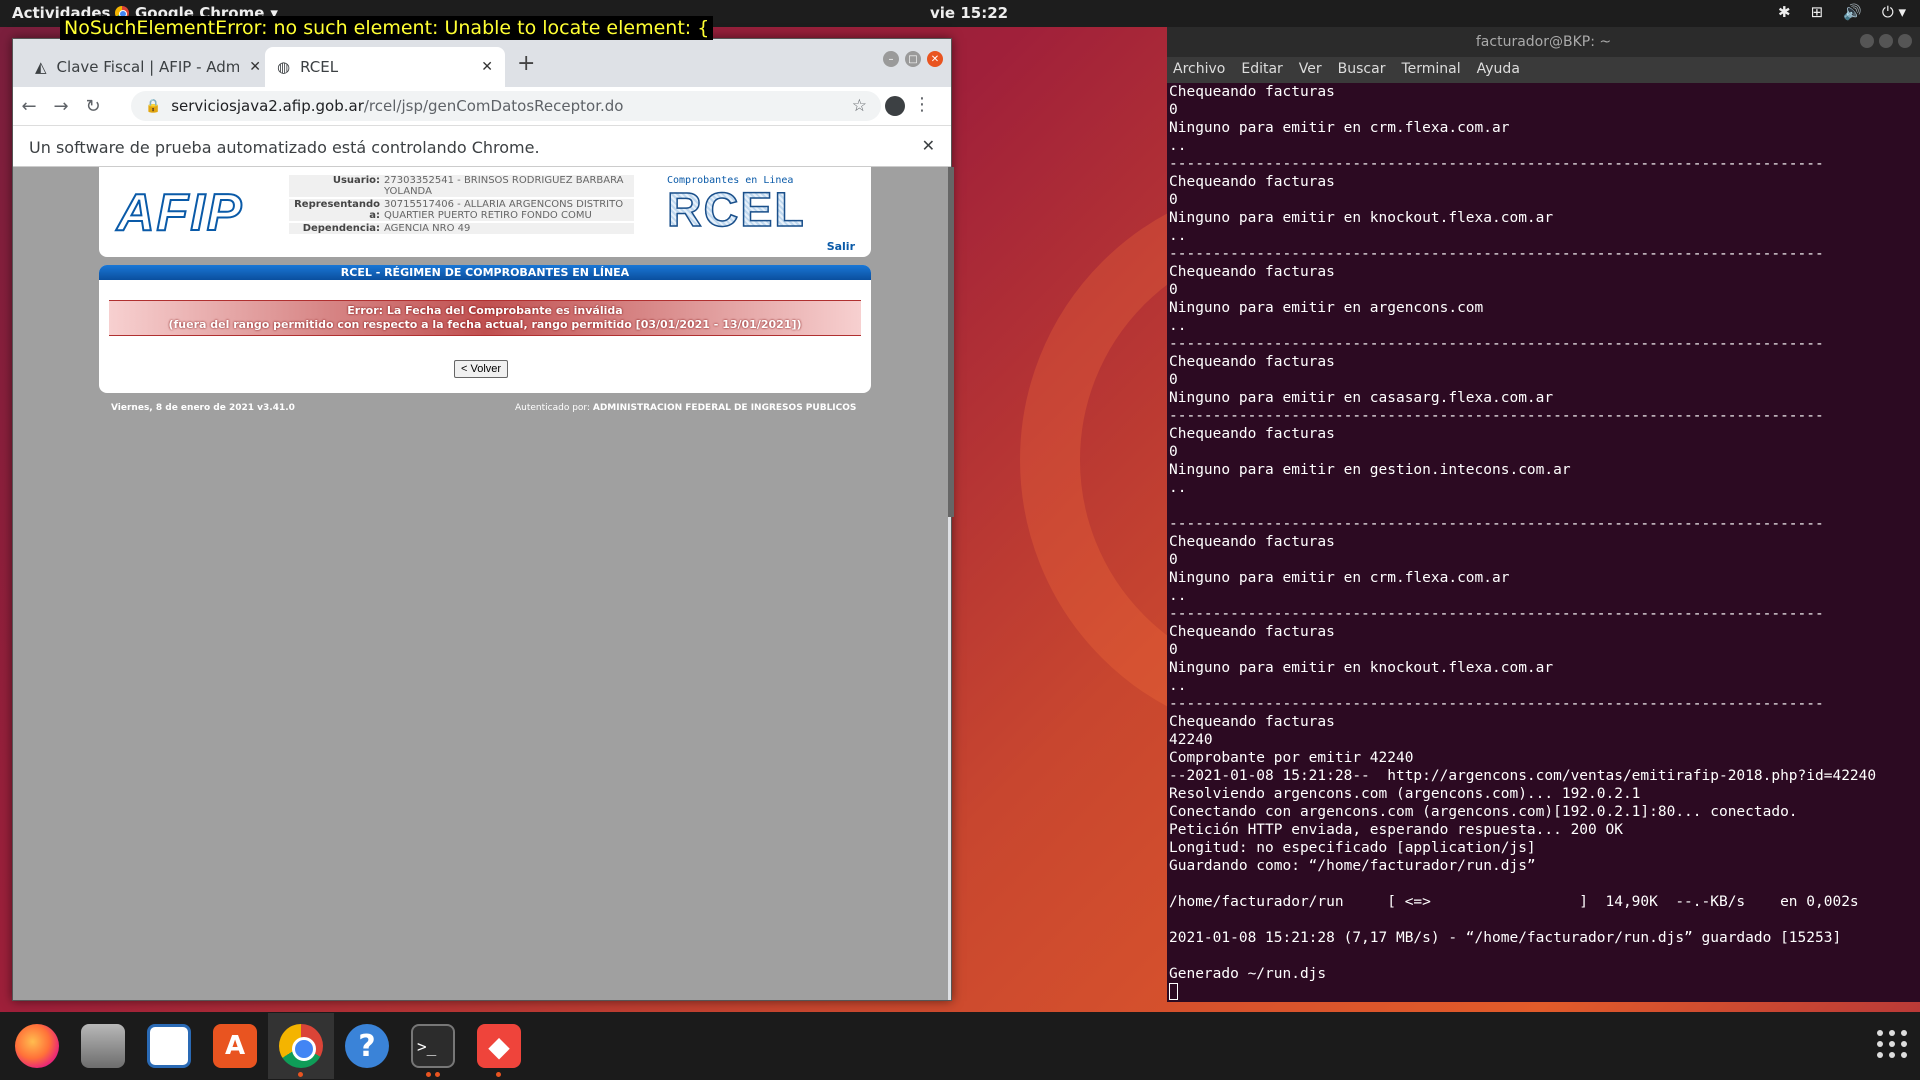  I want to click on new-tab-button: +, so click(526, 63).